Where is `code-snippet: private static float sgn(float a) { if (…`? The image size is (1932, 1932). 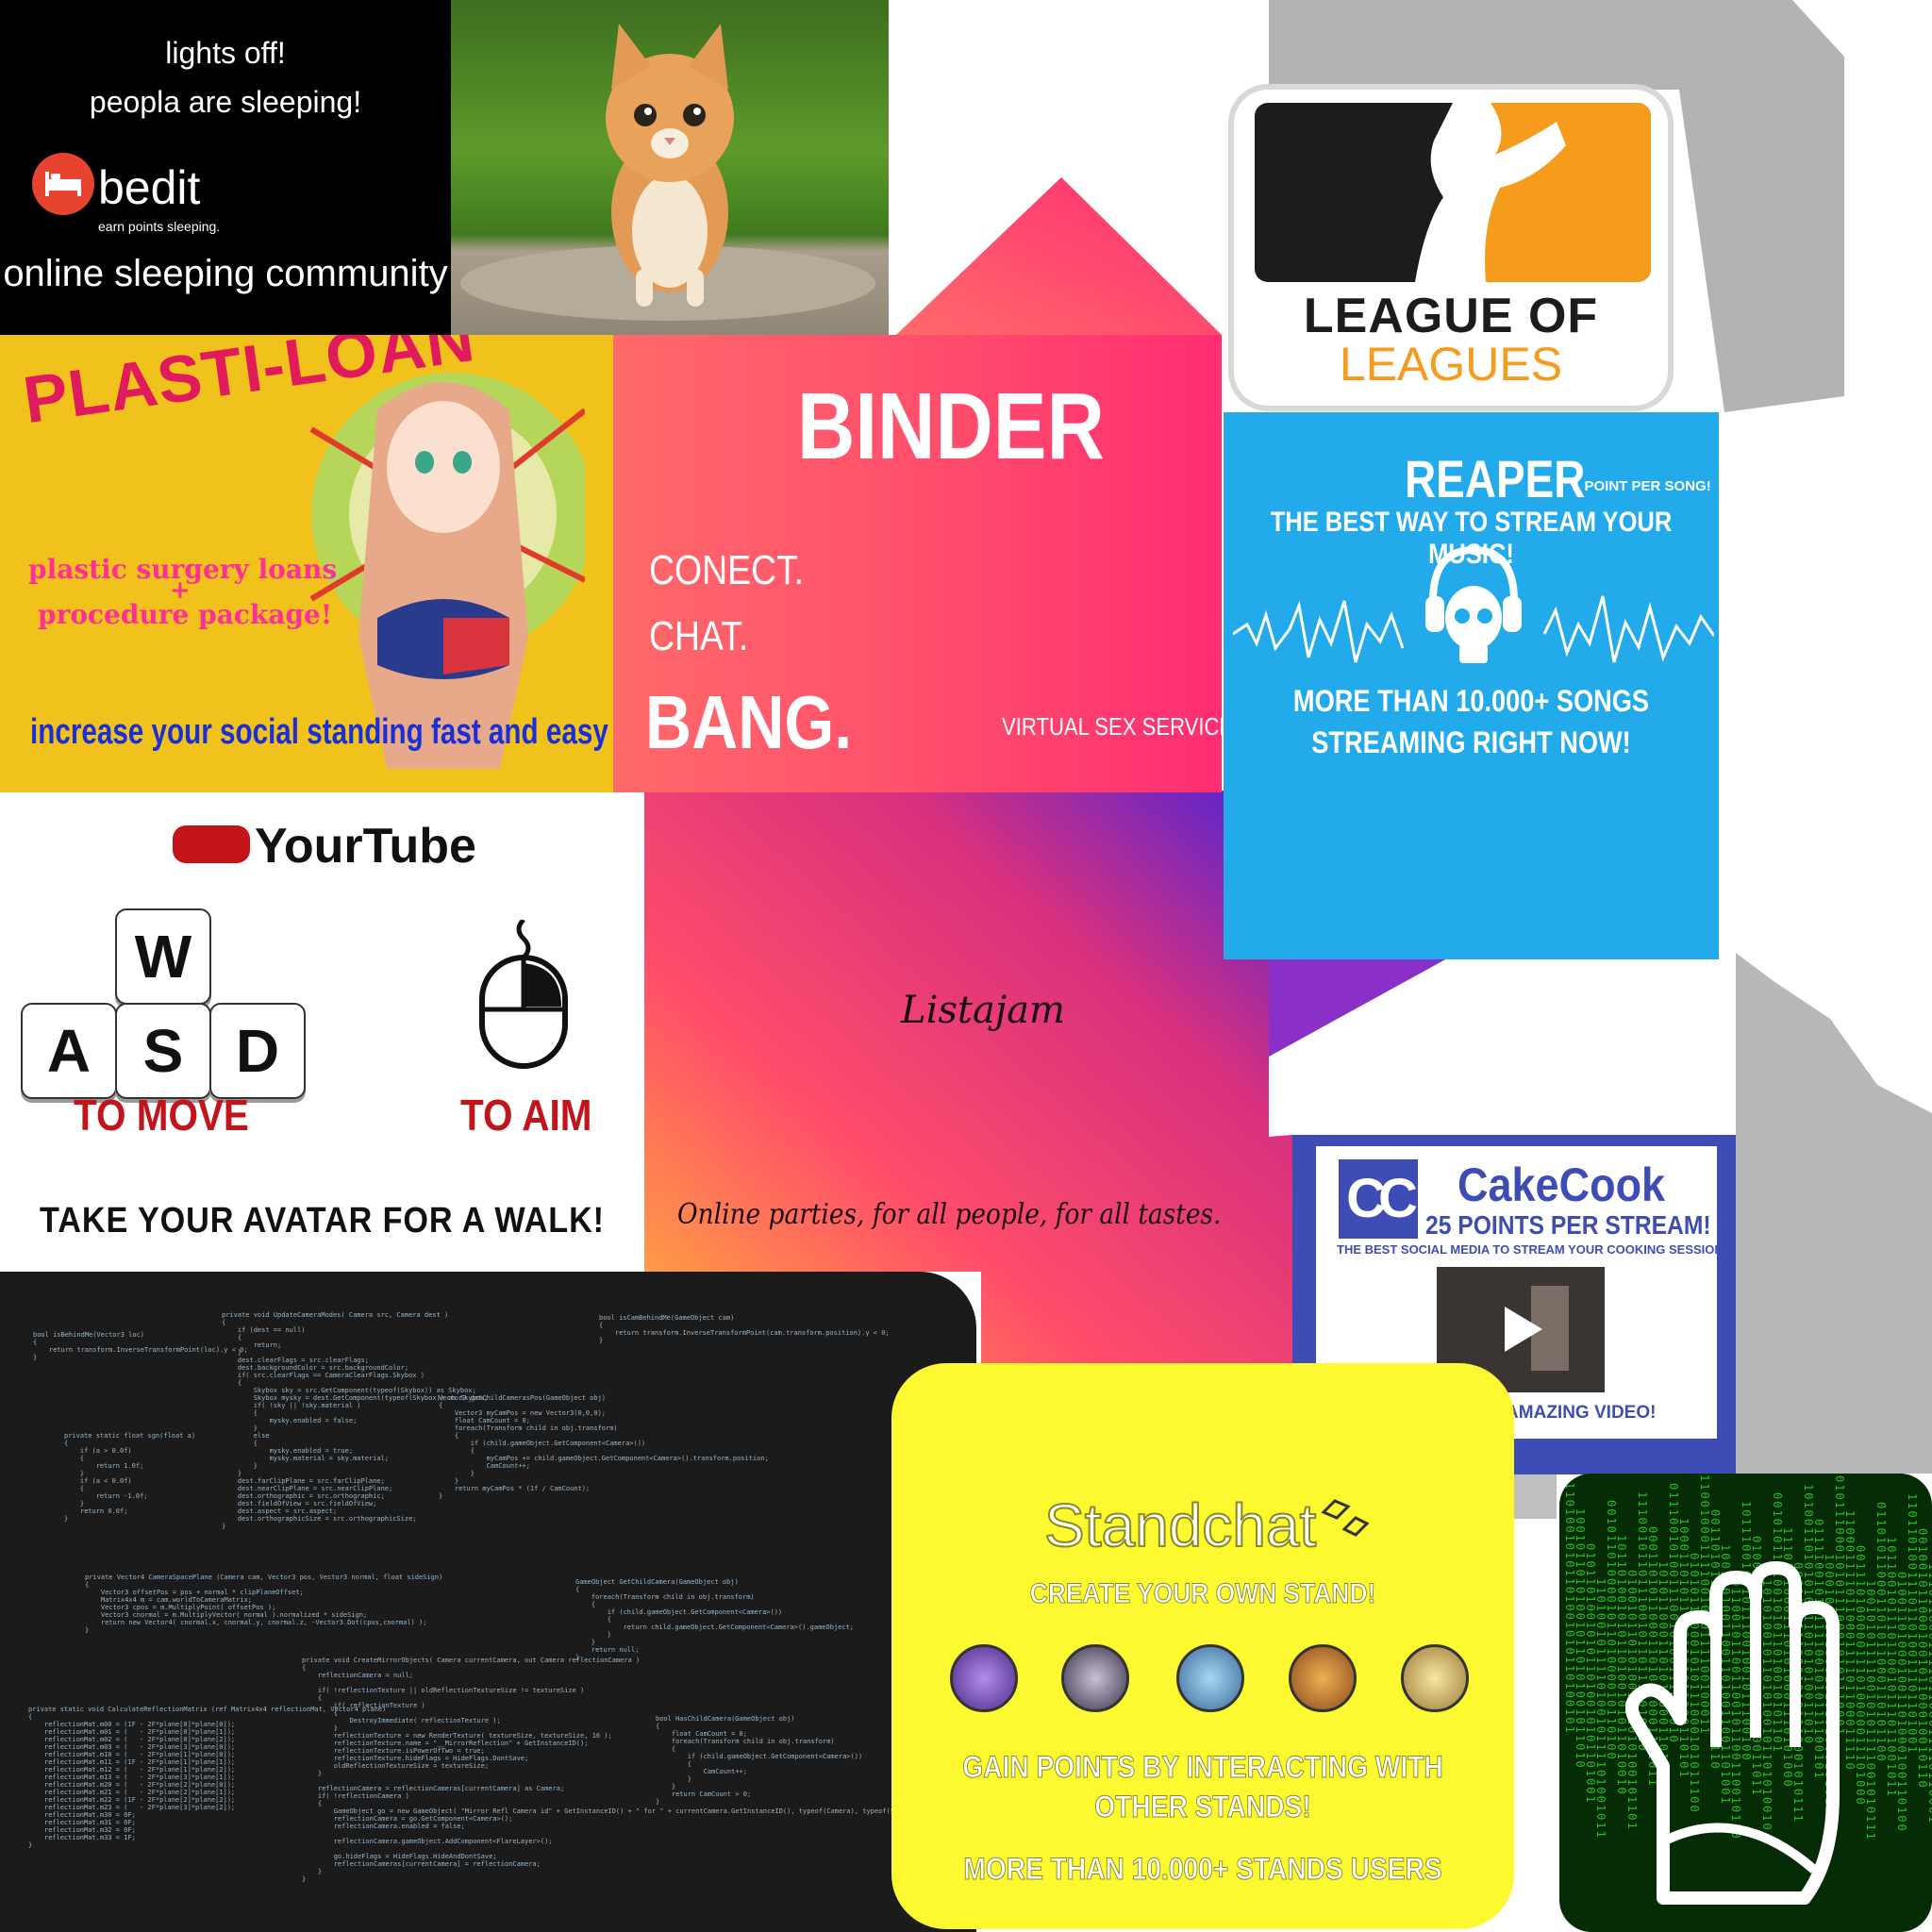 code-snippet: private static float sgn(float a) { if (… is located at coordinates (130, 1478).